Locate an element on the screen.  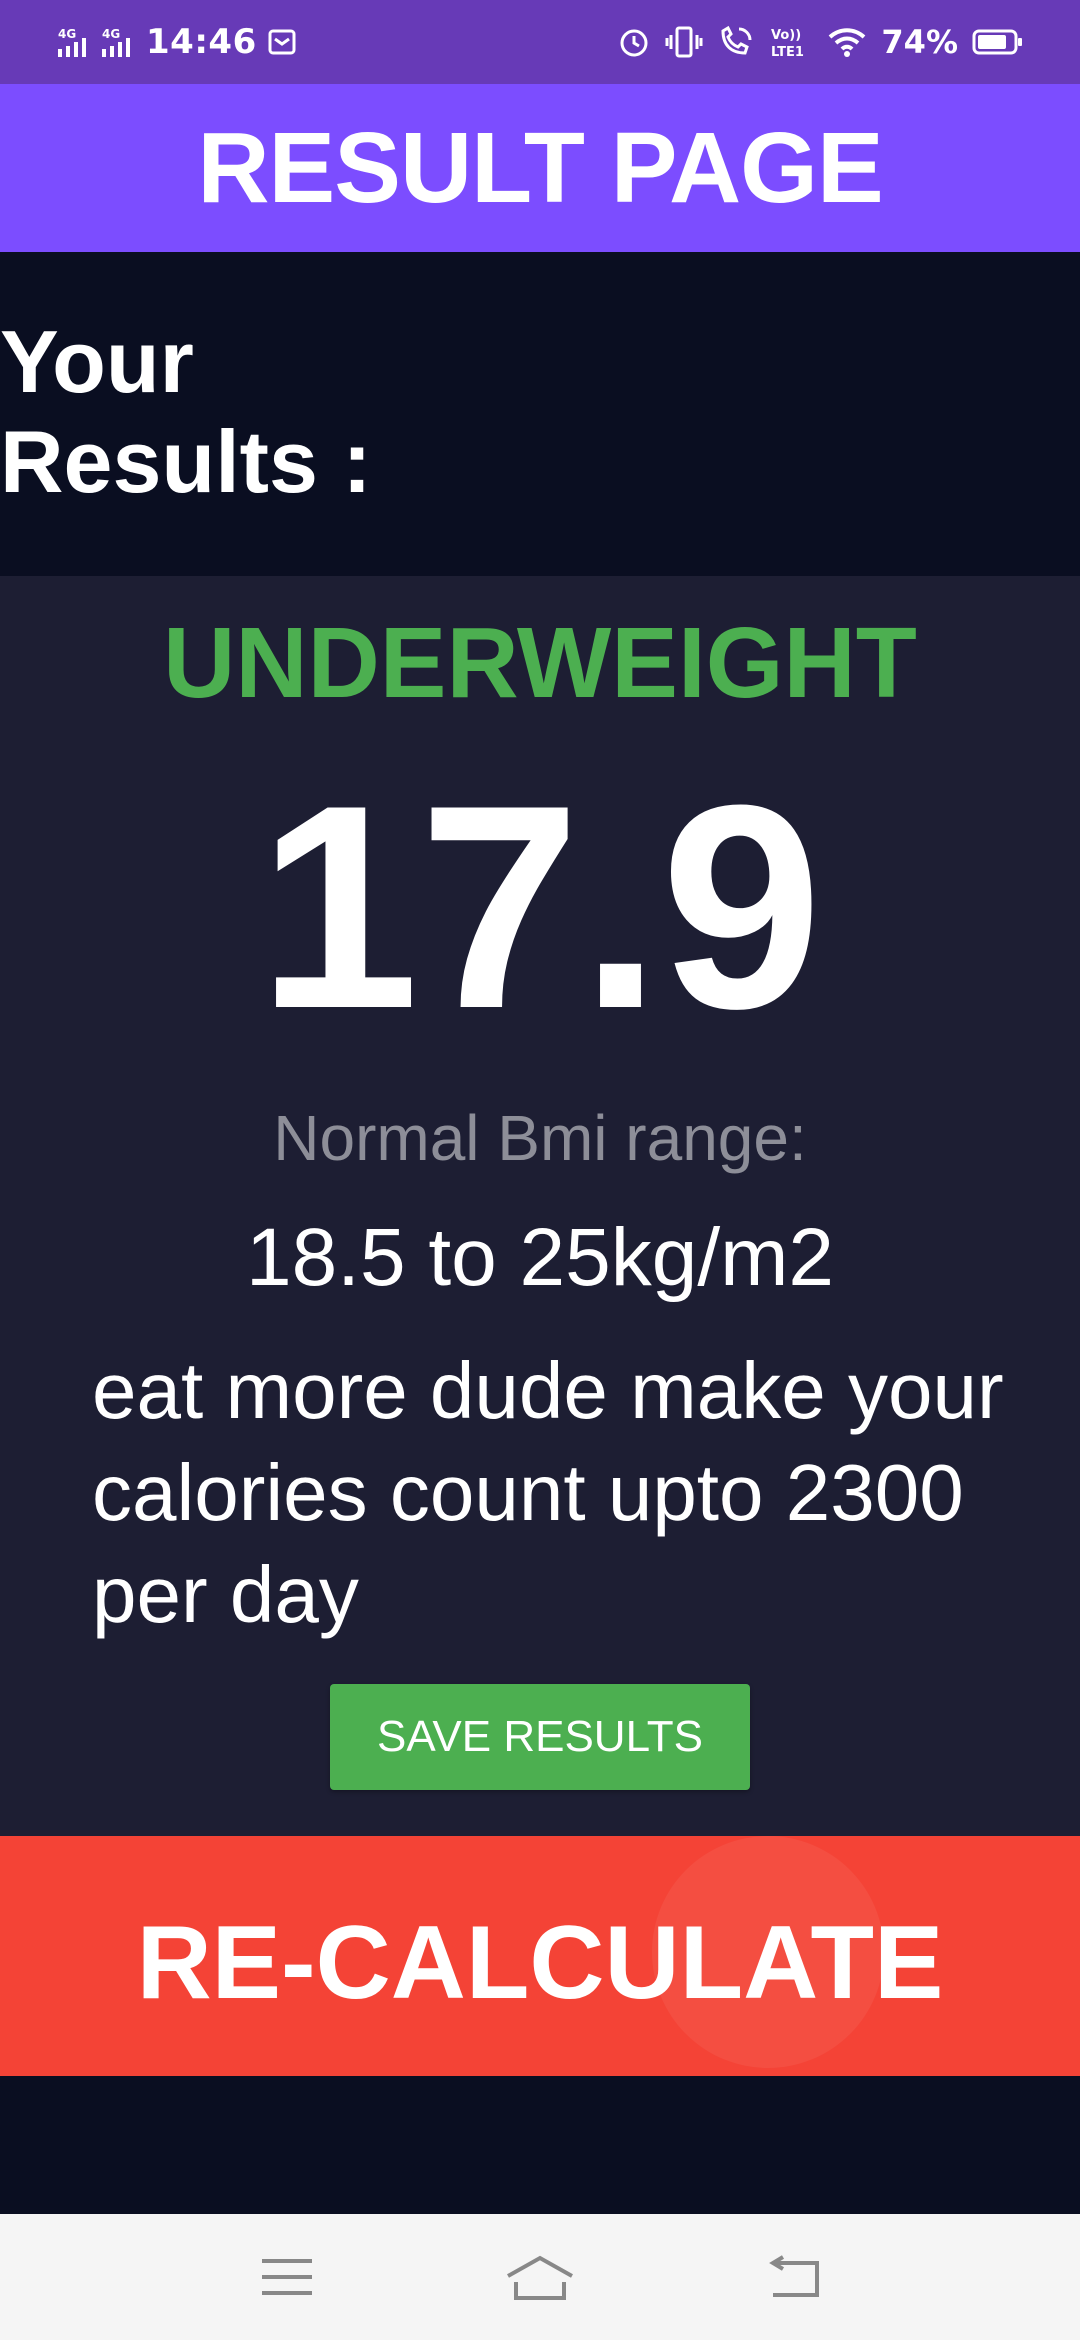
home-icon is located at coordinates (540, 2277).